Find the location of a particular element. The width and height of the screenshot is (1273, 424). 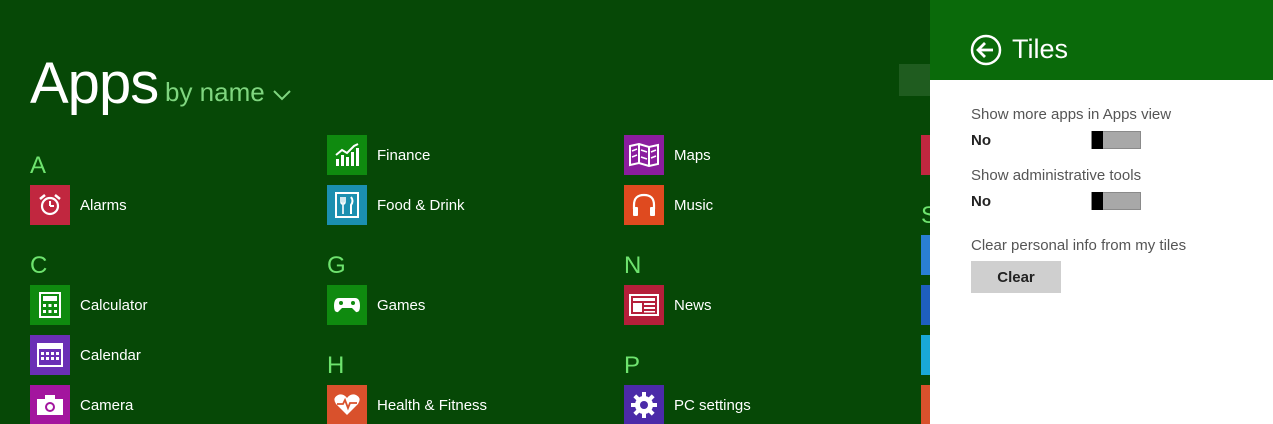

app-finance: Finance is located at coordinates (378, 155).